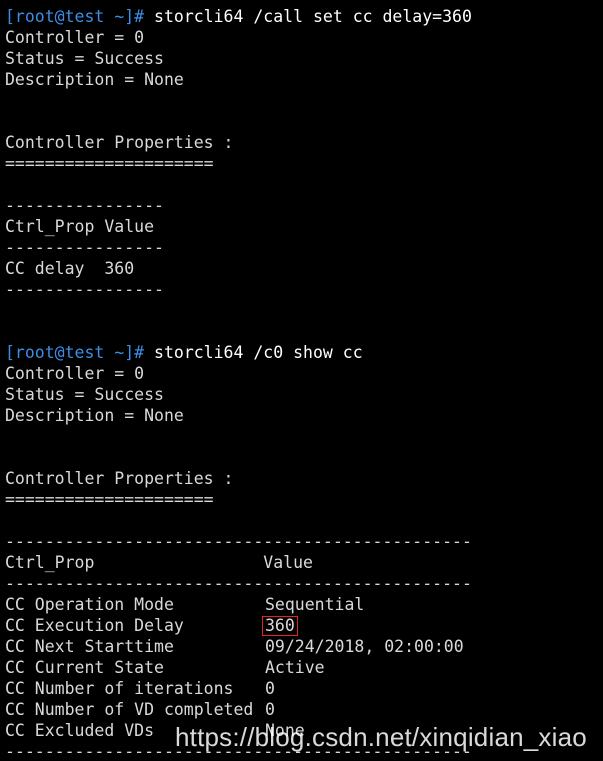  I want to click on command-line: [root@test ~]# storcli64 /c0 show cc, so click(303, 352).